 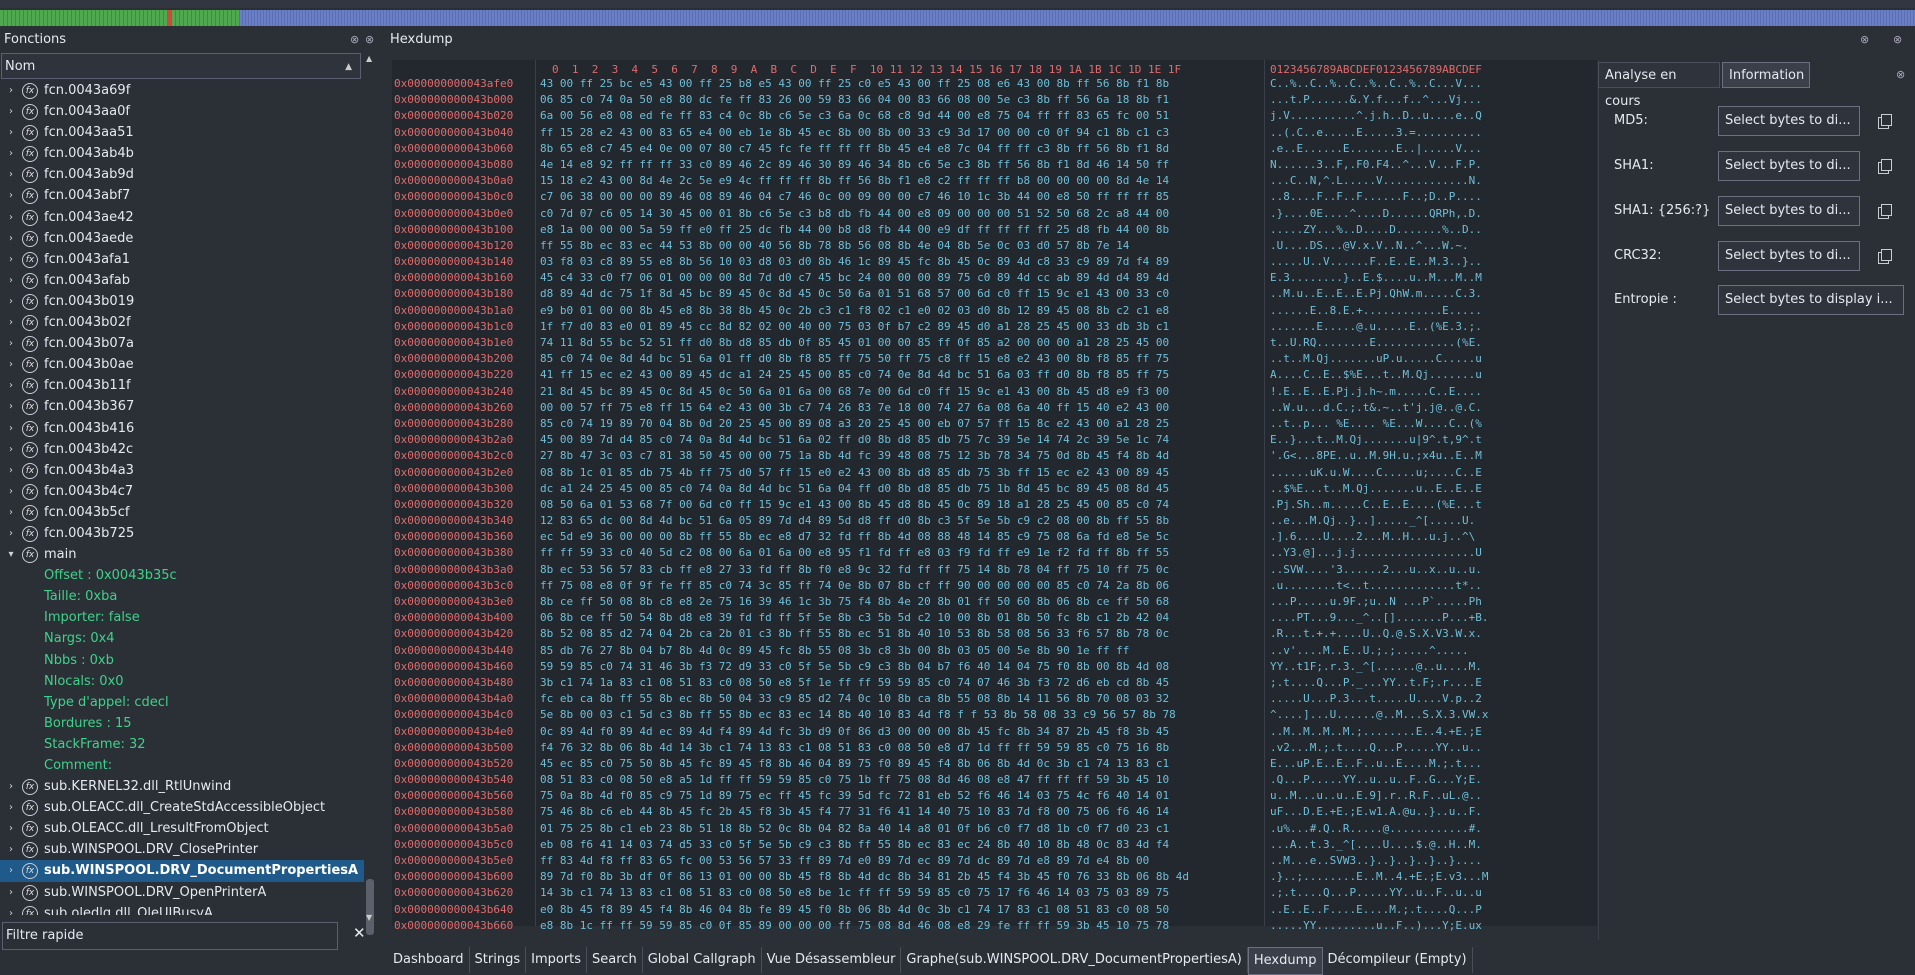 I want to click on function-item: › fx fcn.0043b07a, so click(x=182, y=343).